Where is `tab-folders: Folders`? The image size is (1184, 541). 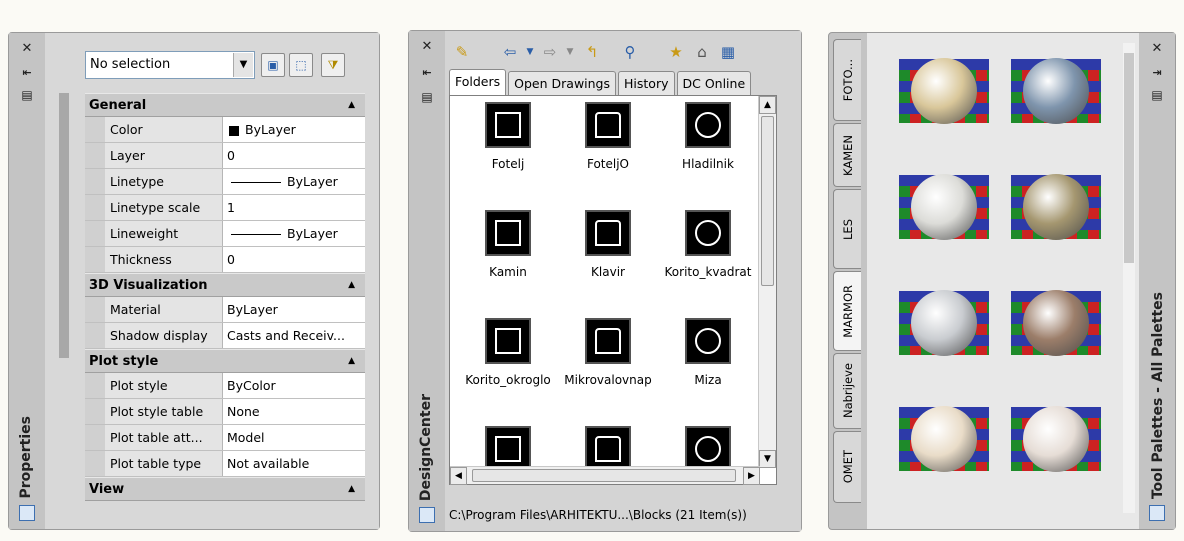
tab-folders: Folders is located at coordinates (478, 82).